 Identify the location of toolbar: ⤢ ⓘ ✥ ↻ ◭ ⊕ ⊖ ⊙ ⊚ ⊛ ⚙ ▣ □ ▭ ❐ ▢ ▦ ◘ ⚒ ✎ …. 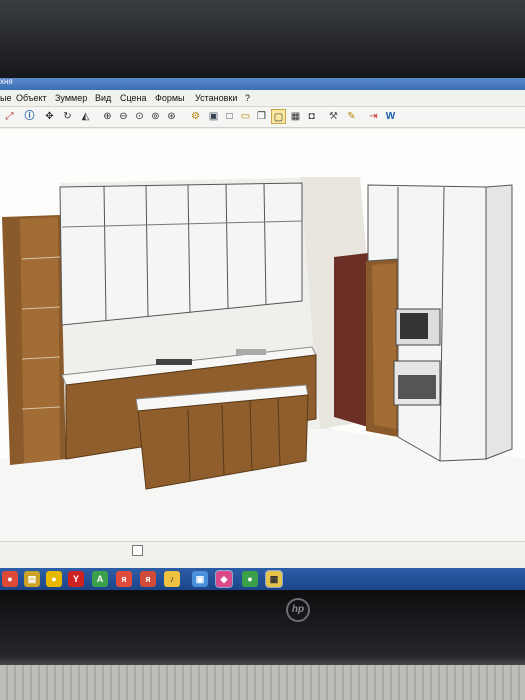
(262, 117).